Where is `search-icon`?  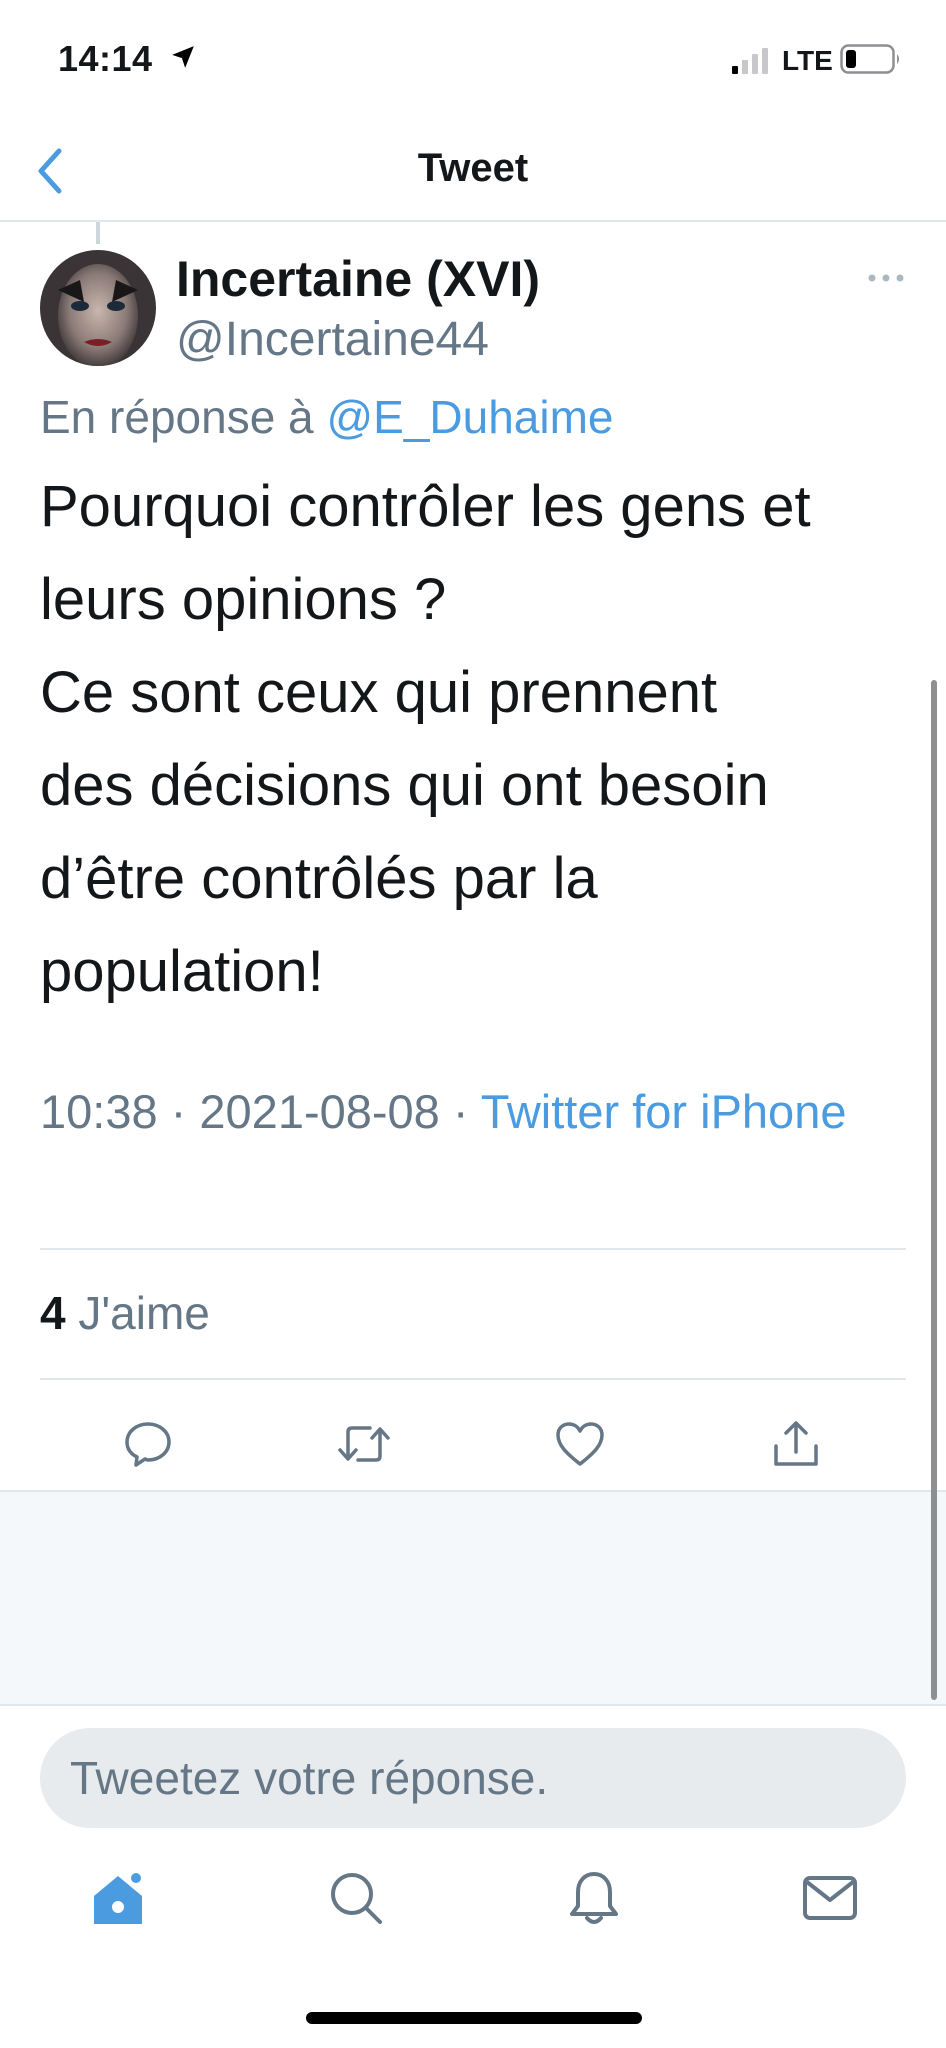
search-icon is located at coordinates (356, 1898).